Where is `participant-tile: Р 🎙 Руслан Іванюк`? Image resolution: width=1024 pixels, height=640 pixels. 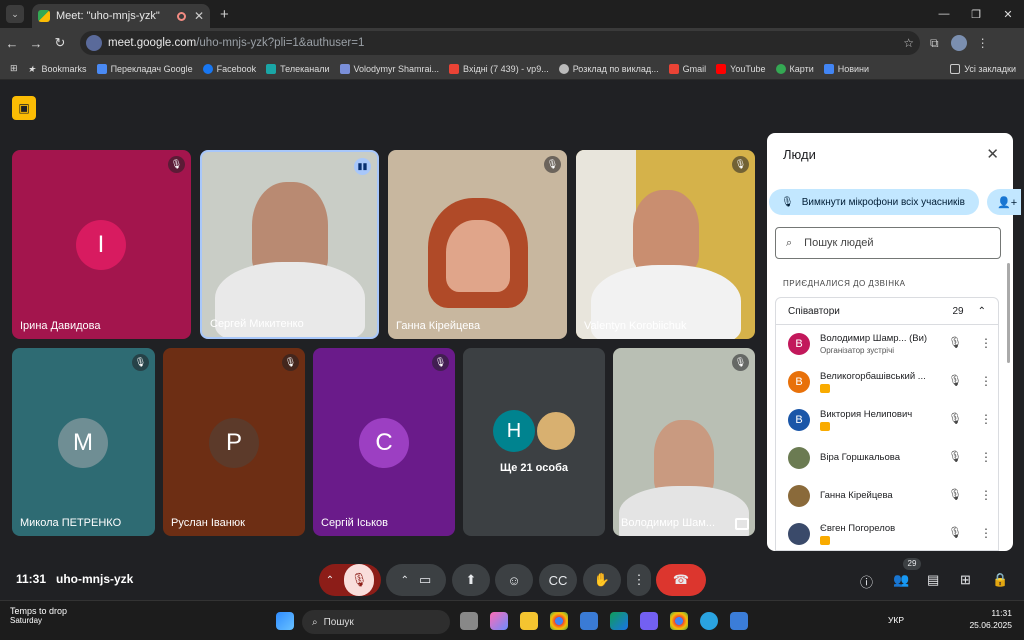 participant-tile: Р 🎙 Руслан Іванюк is located at coordinates (234, 442).